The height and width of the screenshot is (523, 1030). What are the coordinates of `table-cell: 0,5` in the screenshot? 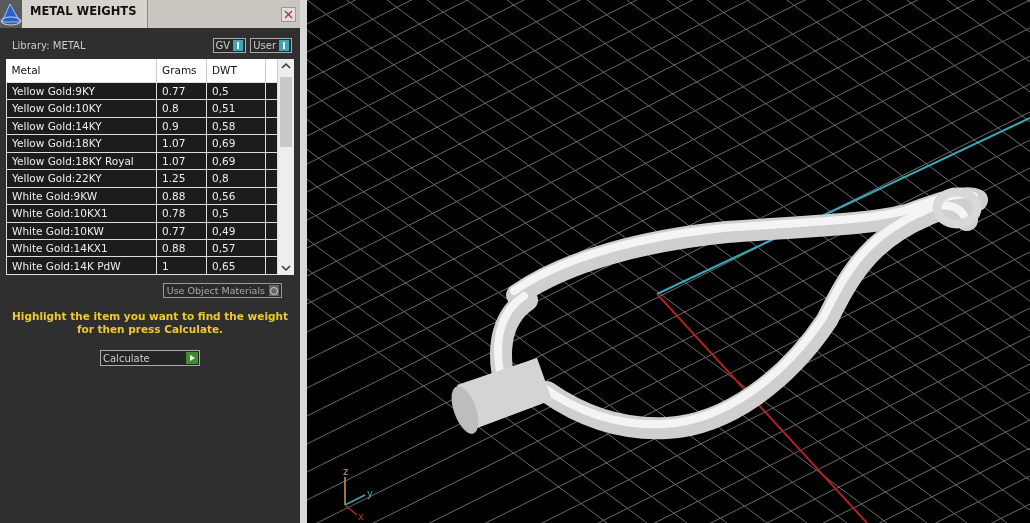 It's located at (236, 91).